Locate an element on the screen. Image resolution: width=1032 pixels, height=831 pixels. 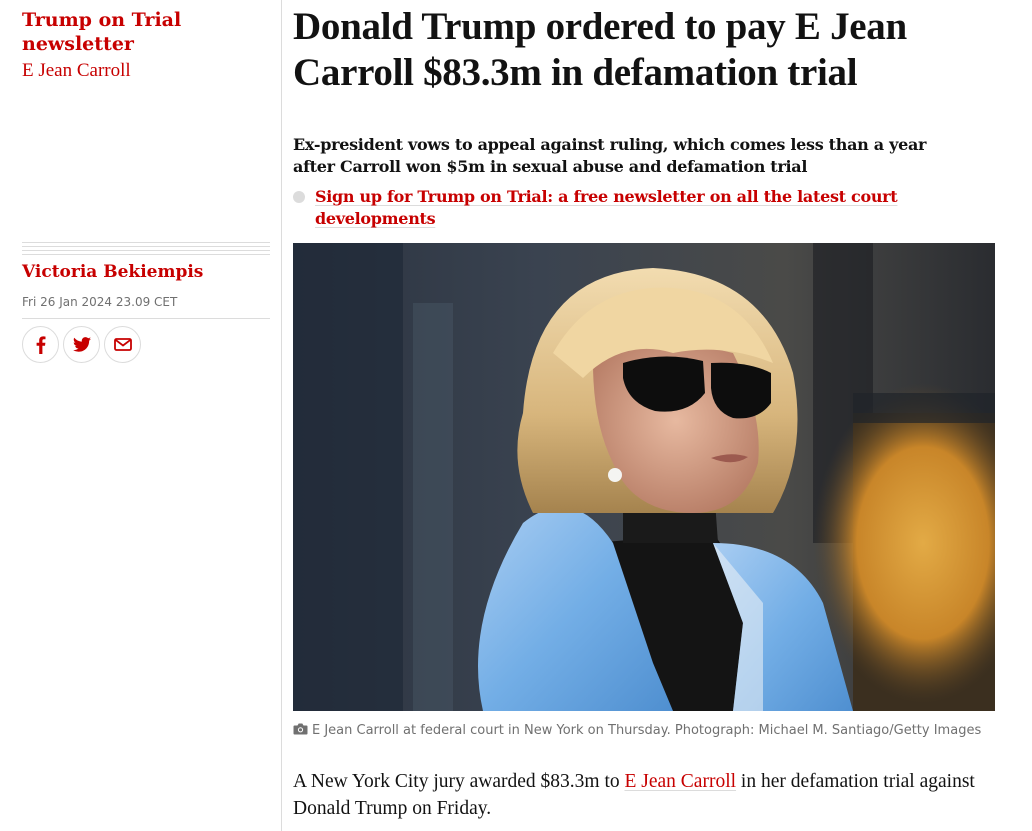
share-email-button is located at coordinates (122, 344).